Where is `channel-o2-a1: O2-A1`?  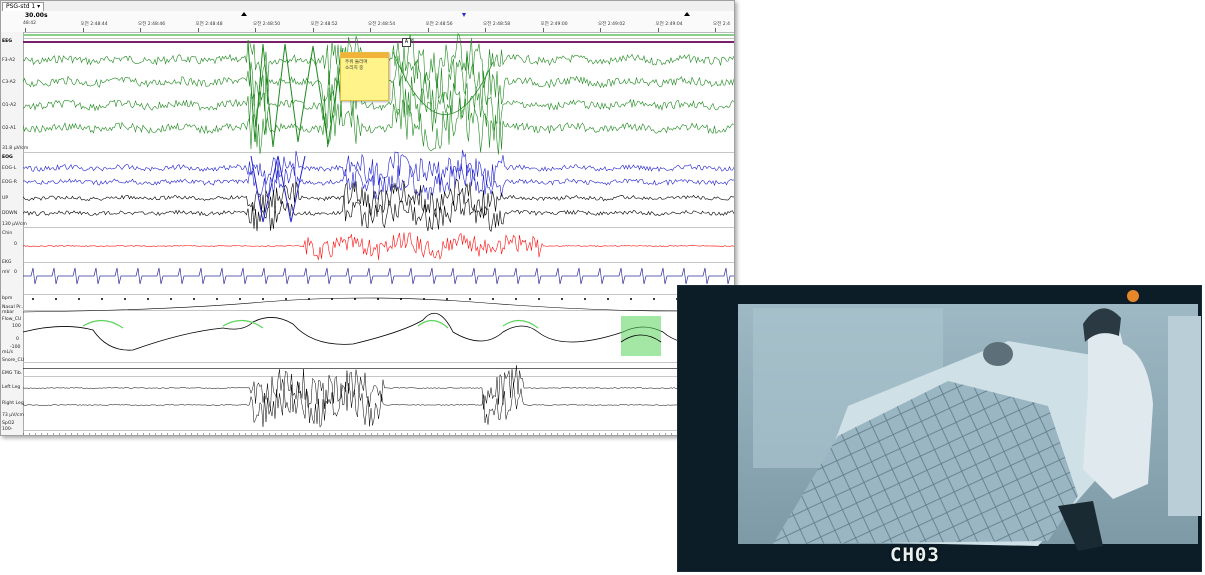
channel-o2-a1: O2-A1 is located at coordinates (9, 128).